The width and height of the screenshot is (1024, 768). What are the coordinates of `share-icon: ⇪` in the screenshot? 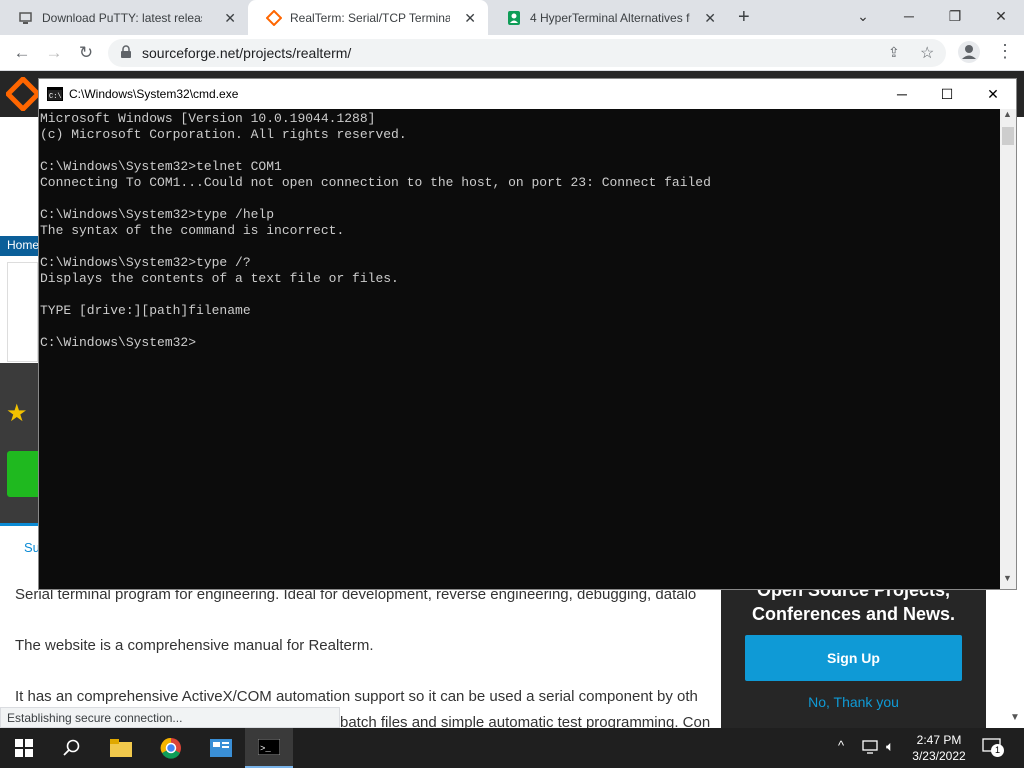 It's located at (894, 52).